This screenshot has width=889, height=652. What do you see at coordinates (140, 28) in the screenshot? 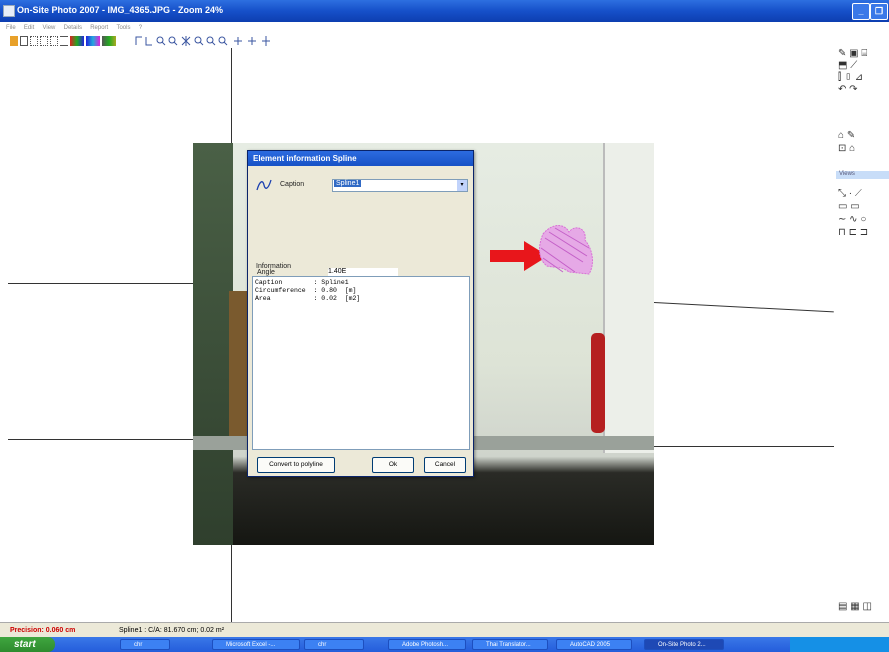
I see `menu-help: ?` at bounding box center [140, 28].